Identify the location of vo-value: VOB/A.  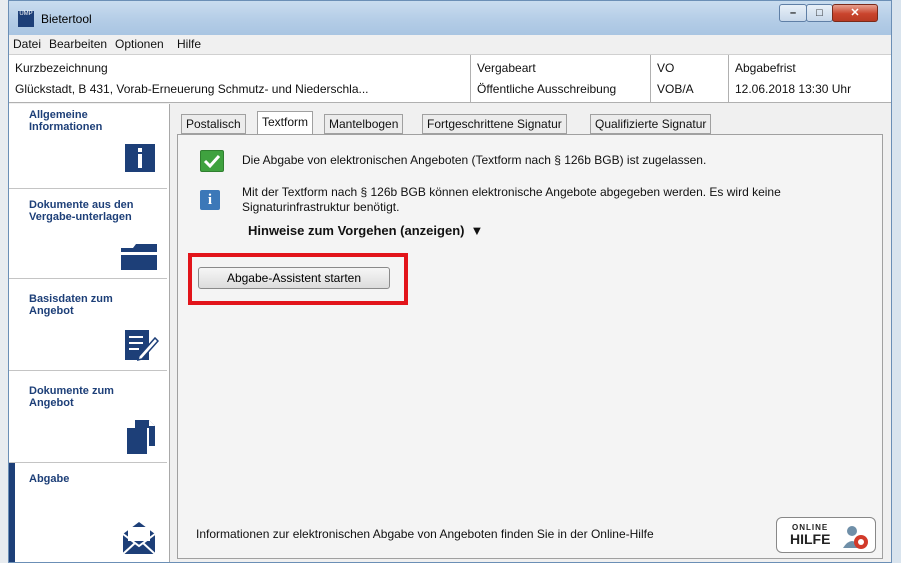
(675, 89).